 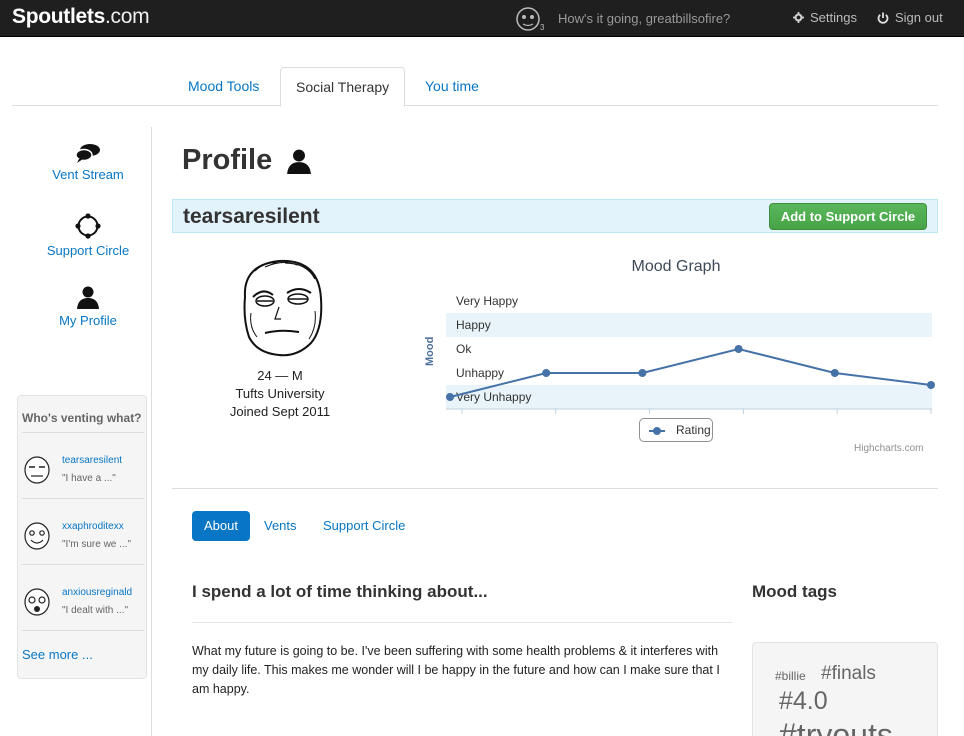 What do you see at coordinates (95, 610) in the screenshot?
I see `vent-snippet: "I dealt with ..."` at bounding box center [95, 610].